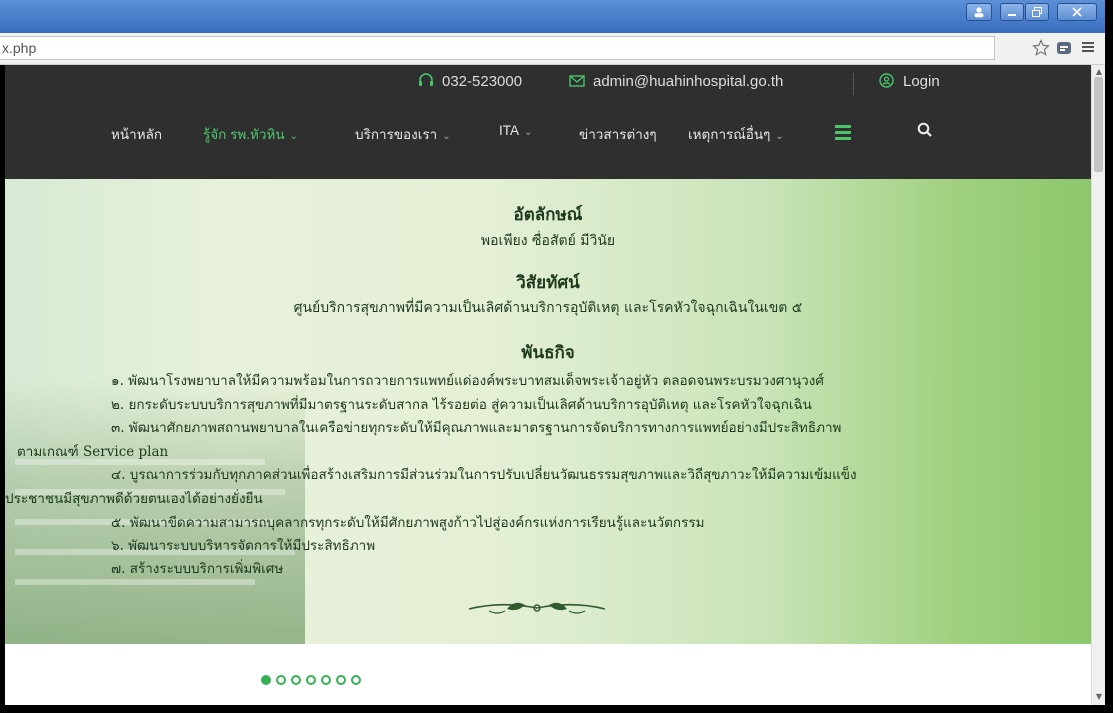  I want to click on nav-item-label: บริการของเรา, so click(396, 134).